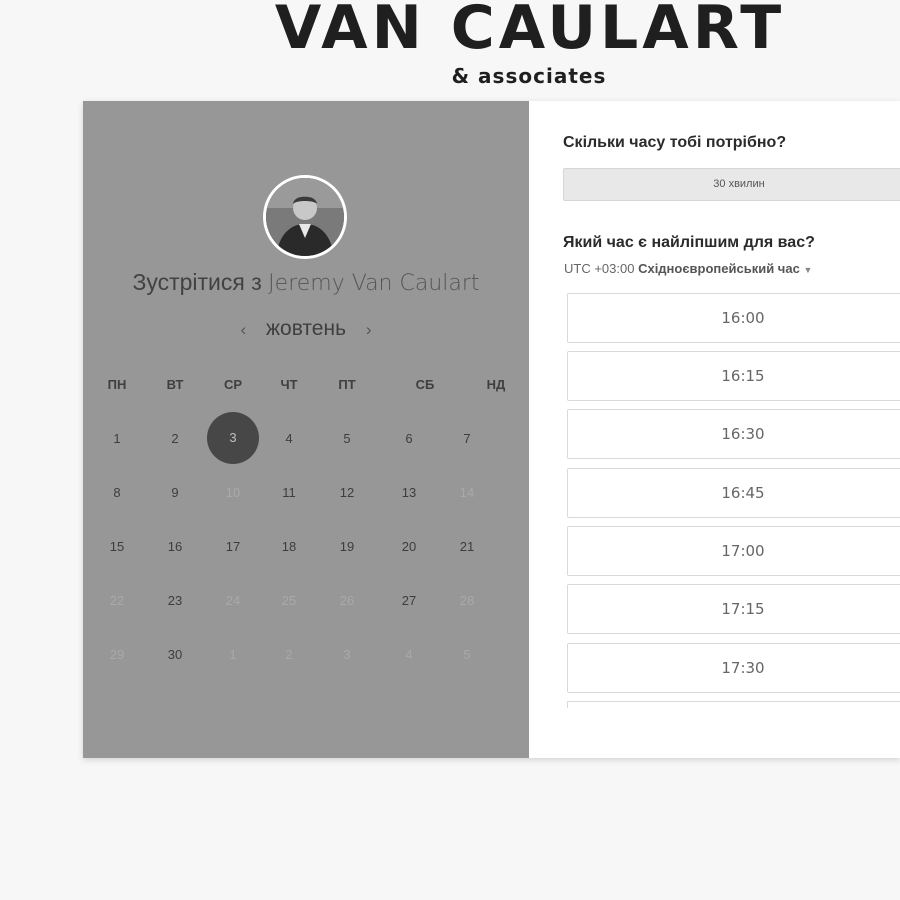 The height and width of the screenshot is (900, 900). What do you see at coordinates (733, 609) in the screenshot?
I see `time-slot-button: 17:15` at bounding box center [733, 609].